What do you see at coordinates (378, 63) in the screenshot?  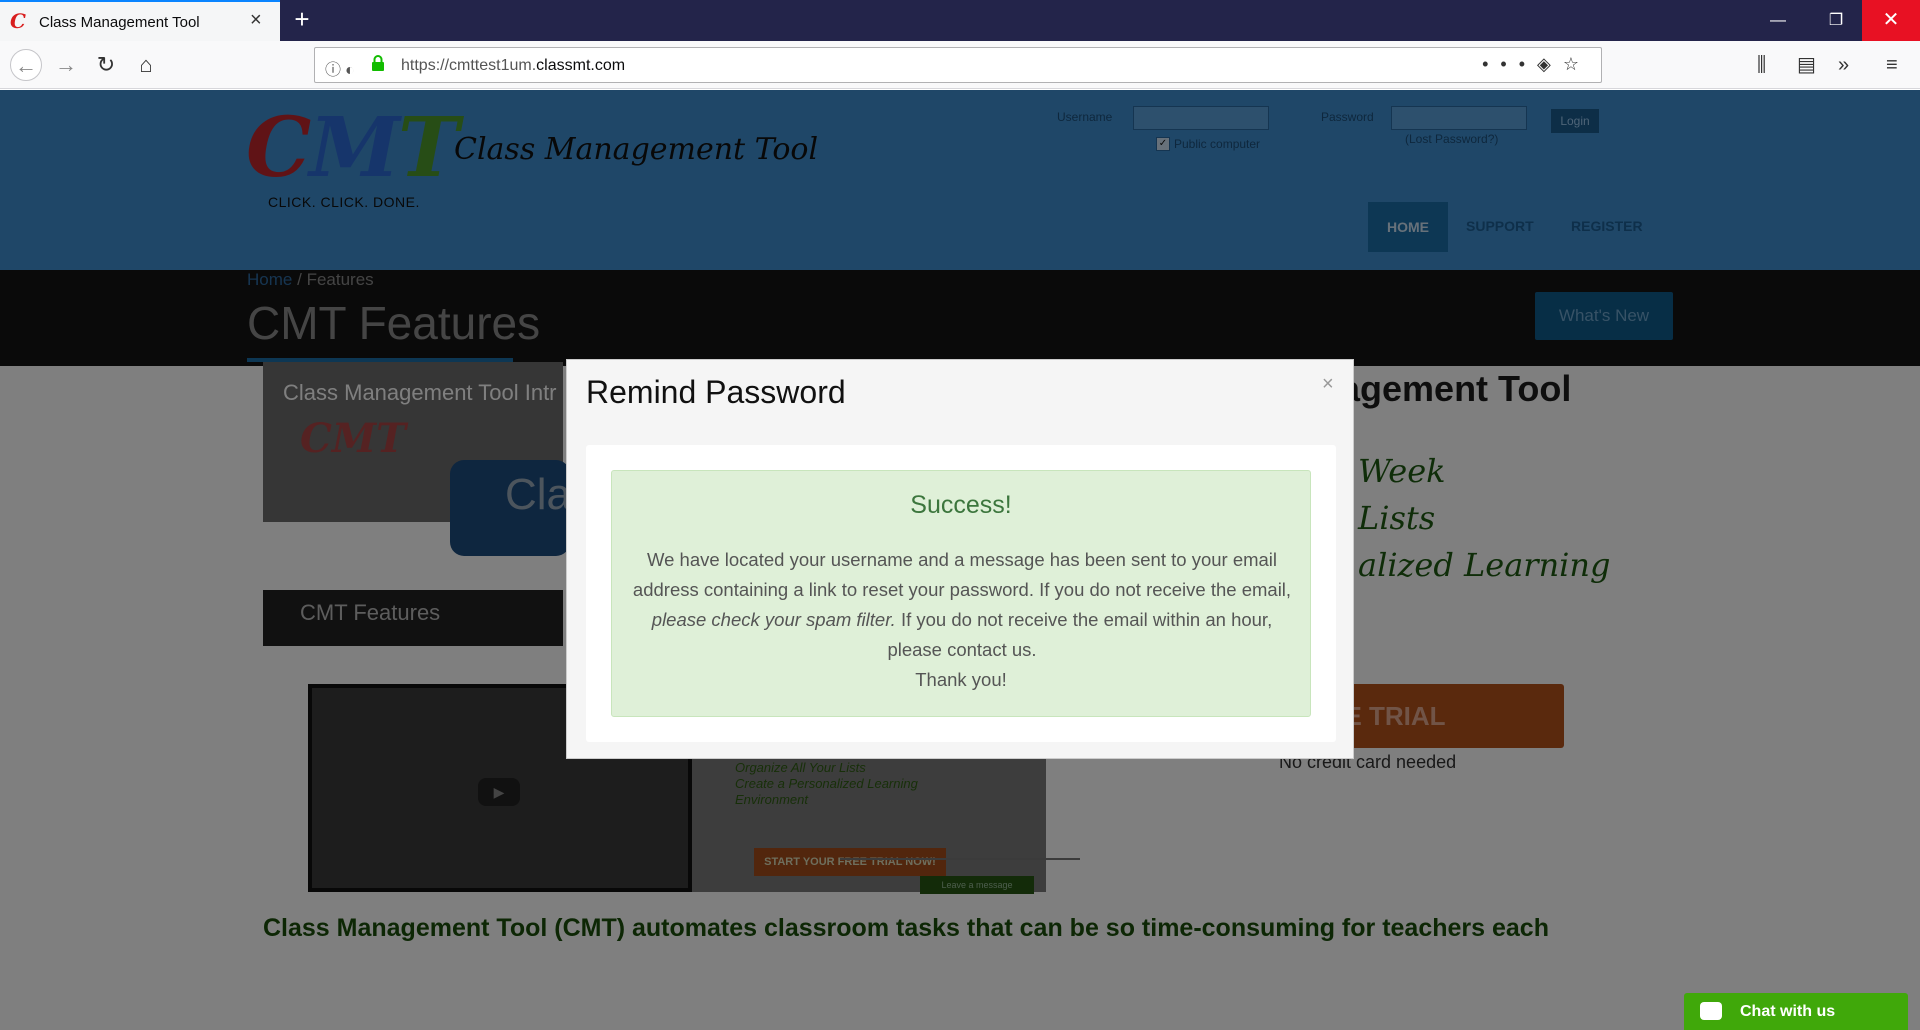 I see `lock-icon` at bounding box center [378, 63].